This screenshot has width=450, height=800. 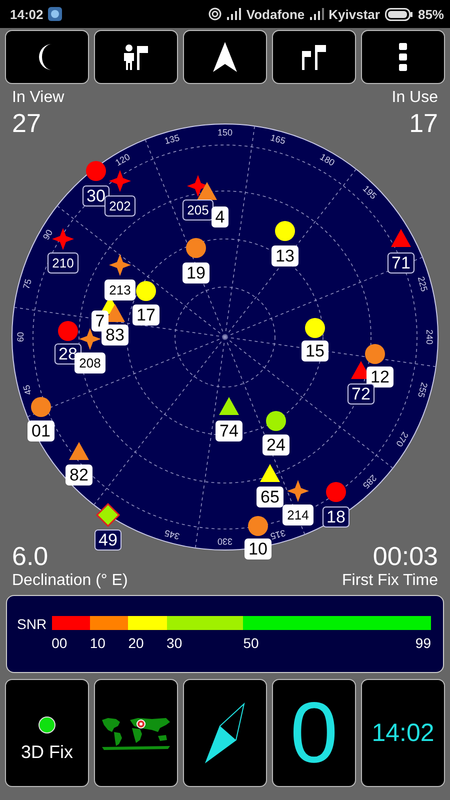 What do you see at coordinates (327, 160) in the screenshot?
I see `azimuth-label: 180` at bounding box center [327, 160].